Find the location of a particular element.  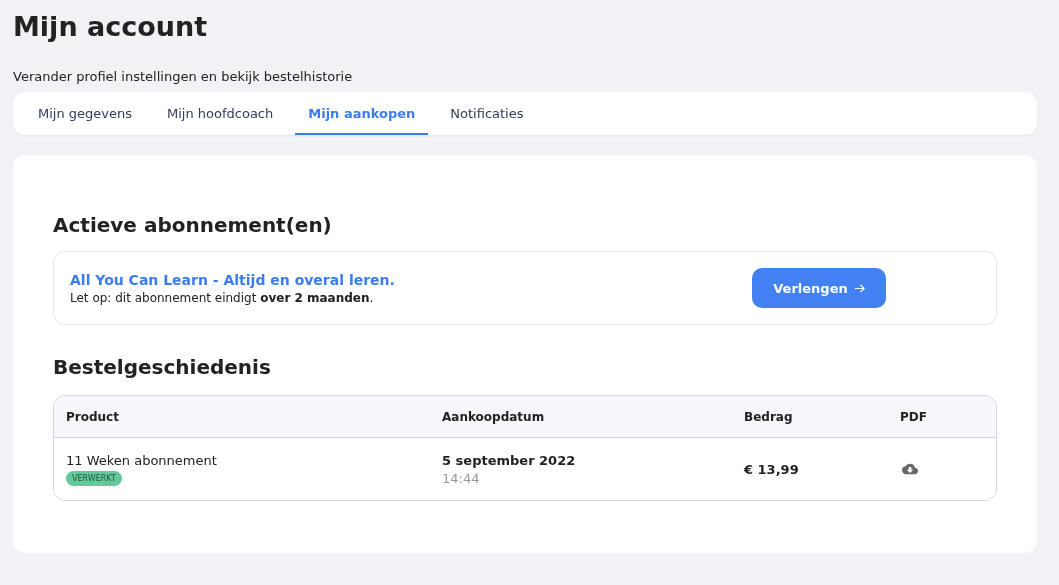

order-amount: € 13,99 is located at coordinates (771, 469).